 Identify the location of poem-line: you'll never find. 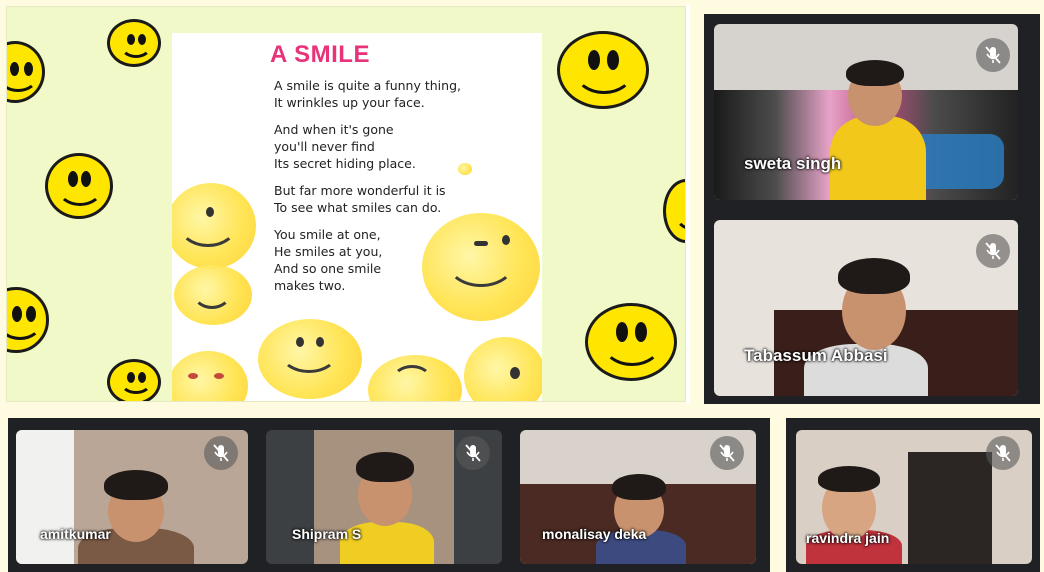
(324, 146).